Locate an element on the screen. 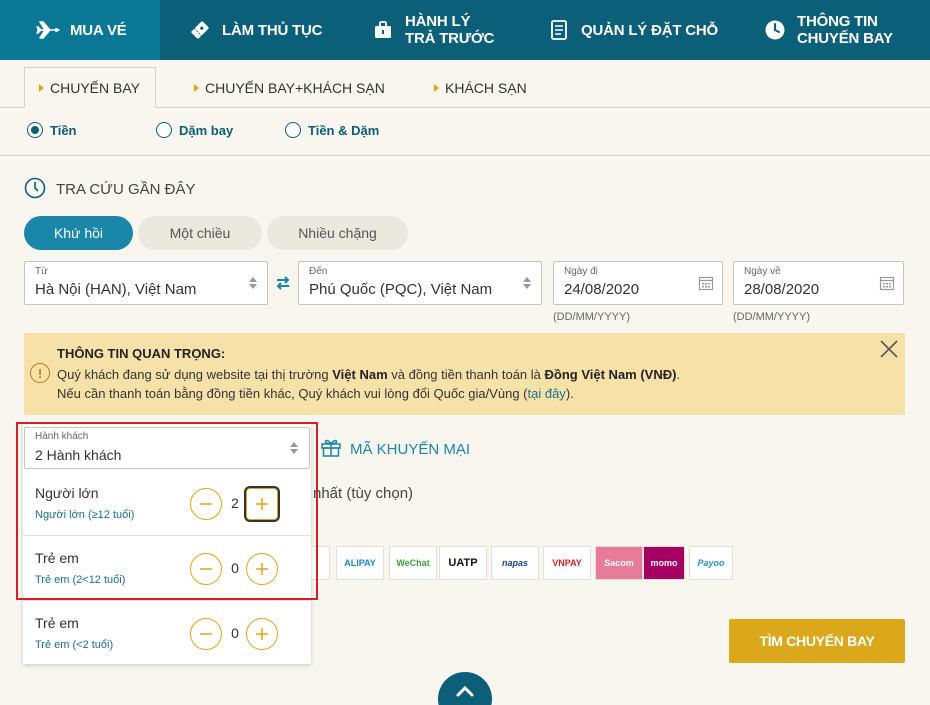  nav-checkin-label: LÀM THỦ TỤC is located at coordinates (272, 30).